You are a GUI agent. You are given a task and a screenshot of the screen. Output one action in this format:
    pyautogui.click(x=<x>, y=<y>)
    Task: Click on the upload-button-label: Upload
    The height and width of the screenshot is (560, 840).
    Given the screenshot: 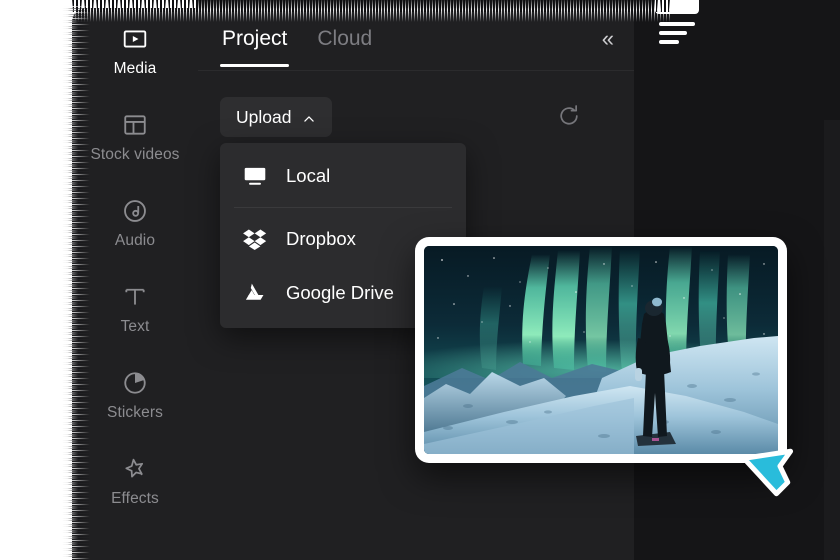 What is the action you would take?
    pyautogui.click(x=264, y=116)
    